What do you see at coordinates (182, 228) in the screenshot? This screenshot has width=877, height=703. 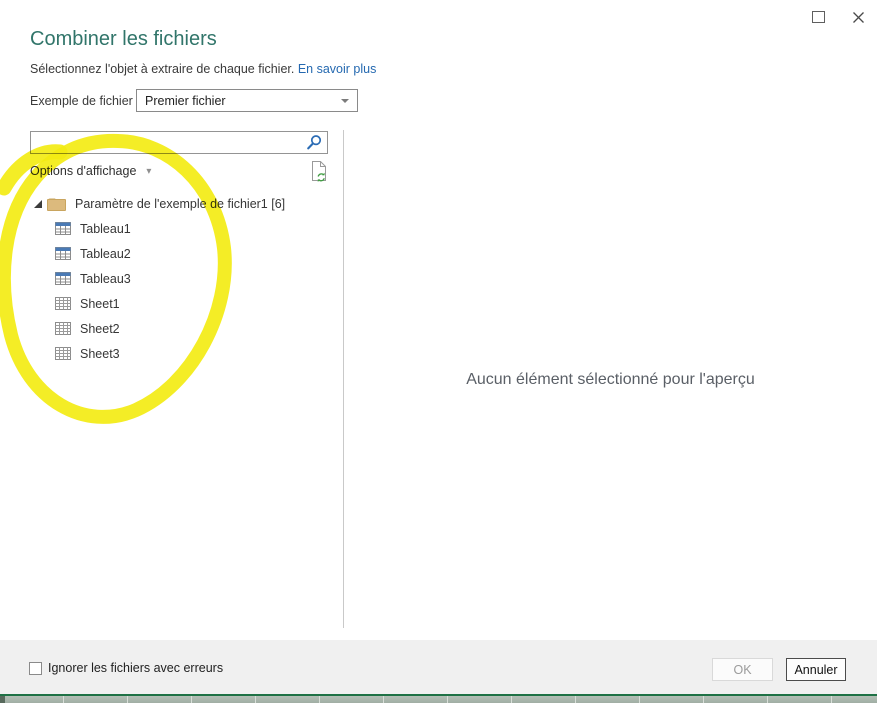 I see `tree-item-tableau1: Tableau1` at bounding box center [182, 228].